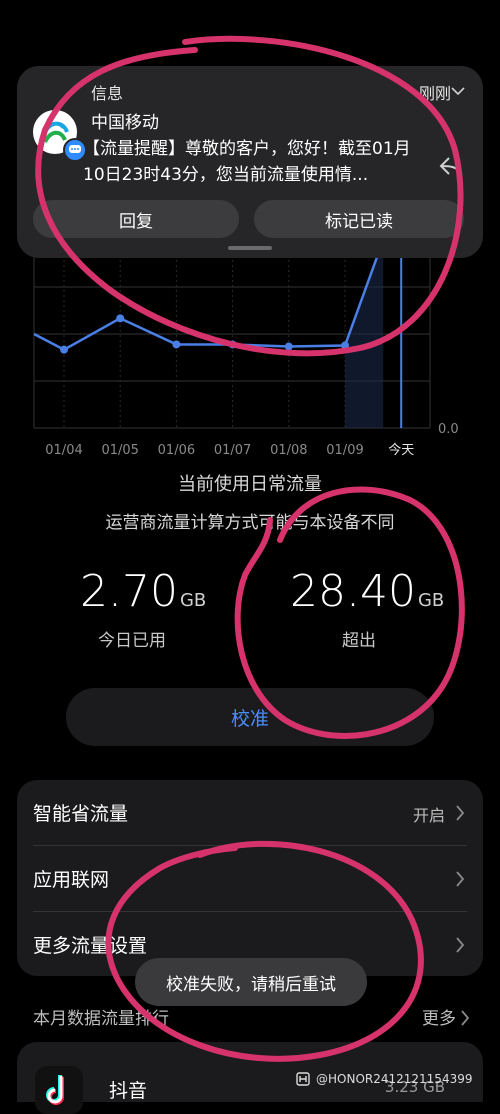 The height and width of the screenshot is (1114, 500). I want to click on data-point-01/08, so click(288, 346).